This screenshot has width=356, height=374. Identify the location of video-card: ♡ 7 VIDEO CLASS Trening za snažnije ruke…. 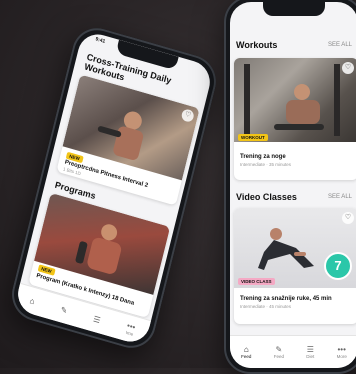
(295, 266).